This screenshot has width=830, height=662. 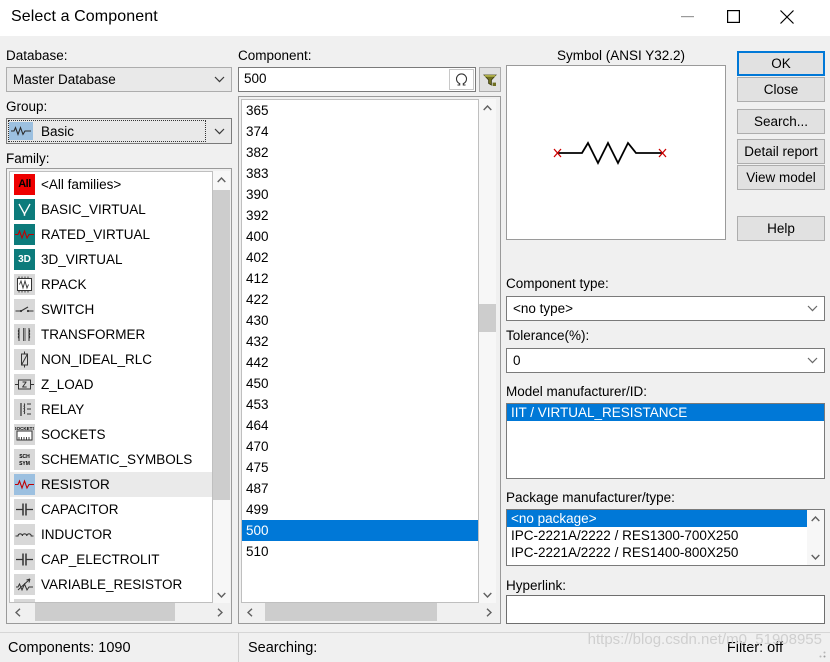 I want to click on package-row: IPC-2221A/2222 / RES1400-800X250, so click(x=657, y=552).